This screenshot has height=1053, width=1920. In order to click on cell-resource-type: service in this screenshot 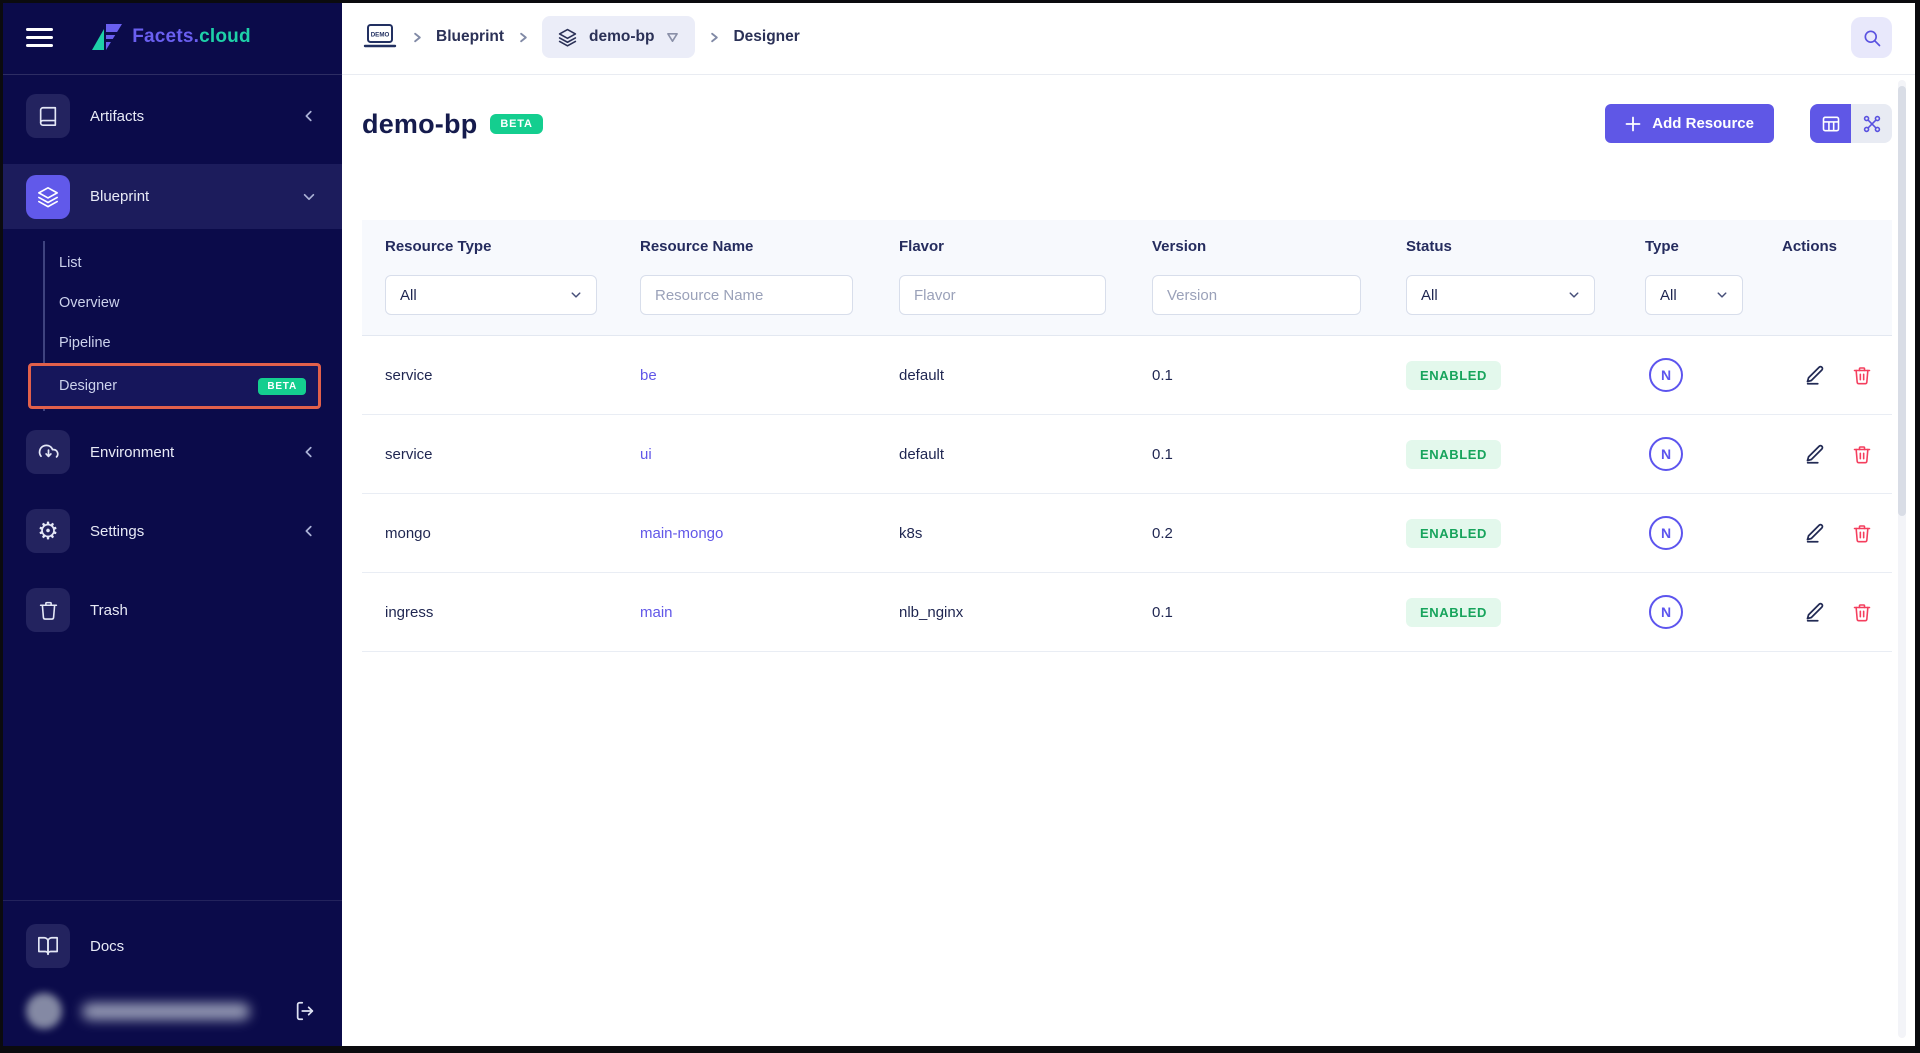, I will do `click(409, 375)`.